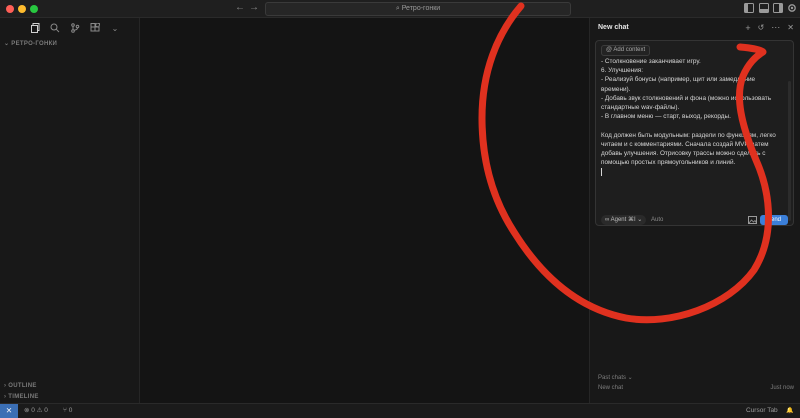  What do you see at coordinates (747, 28) in the screenshot?
I see `new-chat-plus-icon: +` at bounding box center [747, 28].